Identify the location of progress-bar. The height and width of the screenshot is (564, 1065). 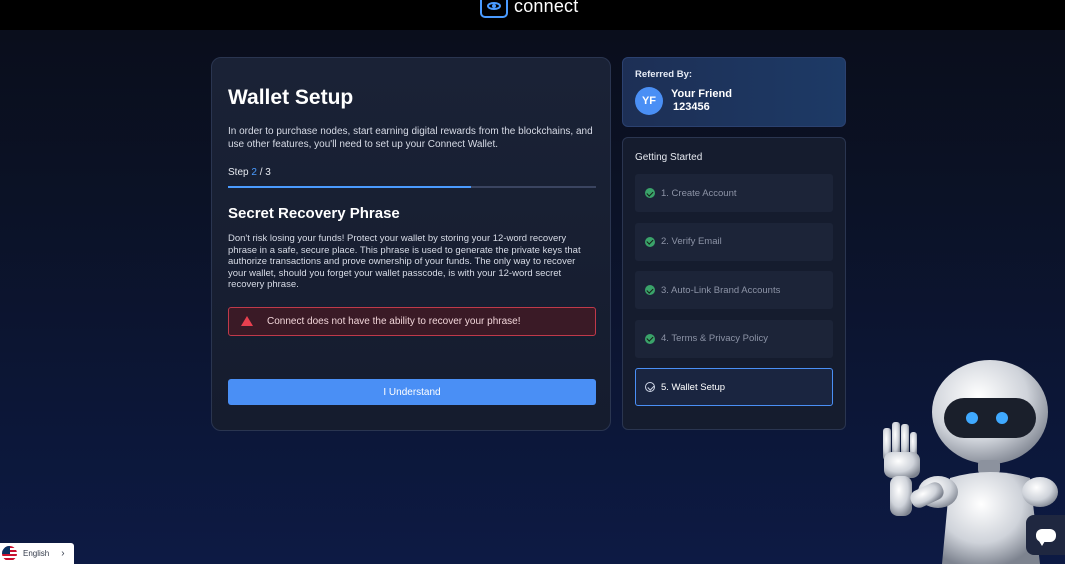
(412, 187).